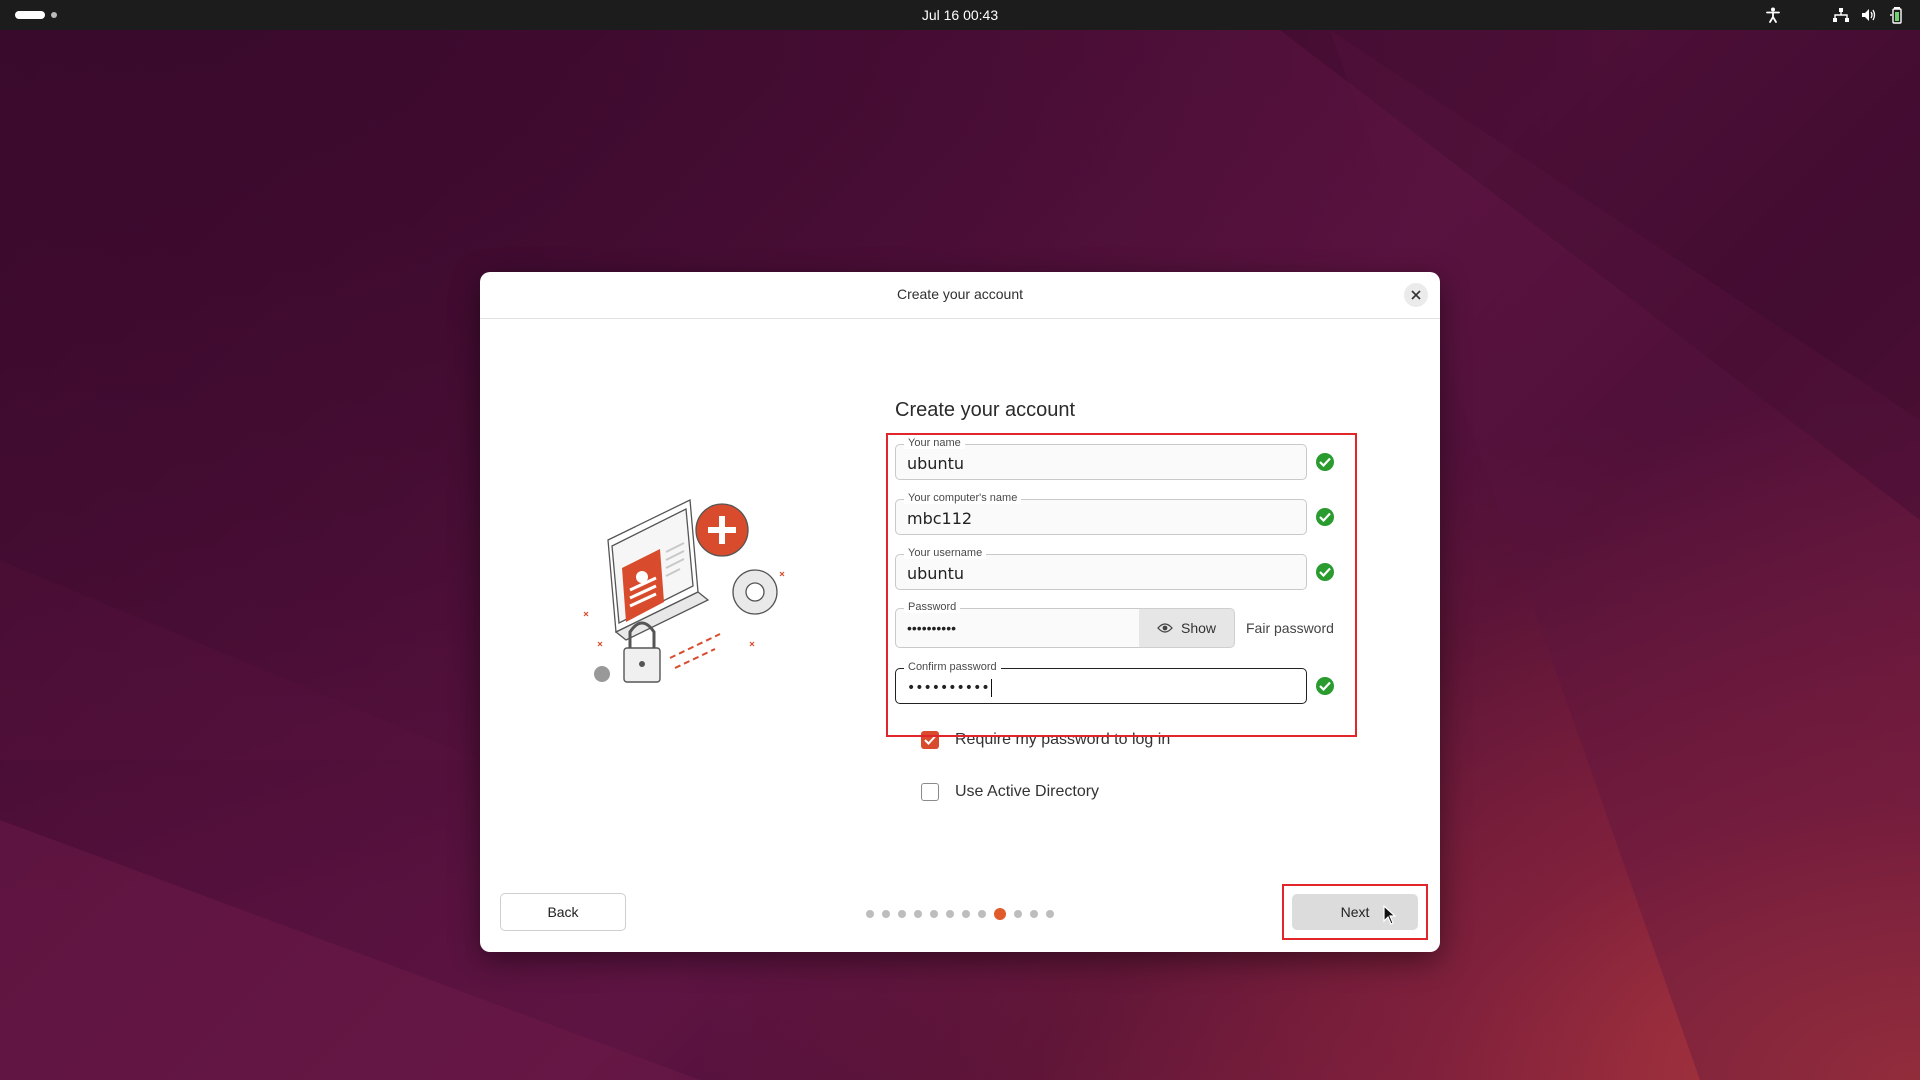  Describe the element at coordinates (1869, 15) in the screenshot. I see `volume-icon` at that location.